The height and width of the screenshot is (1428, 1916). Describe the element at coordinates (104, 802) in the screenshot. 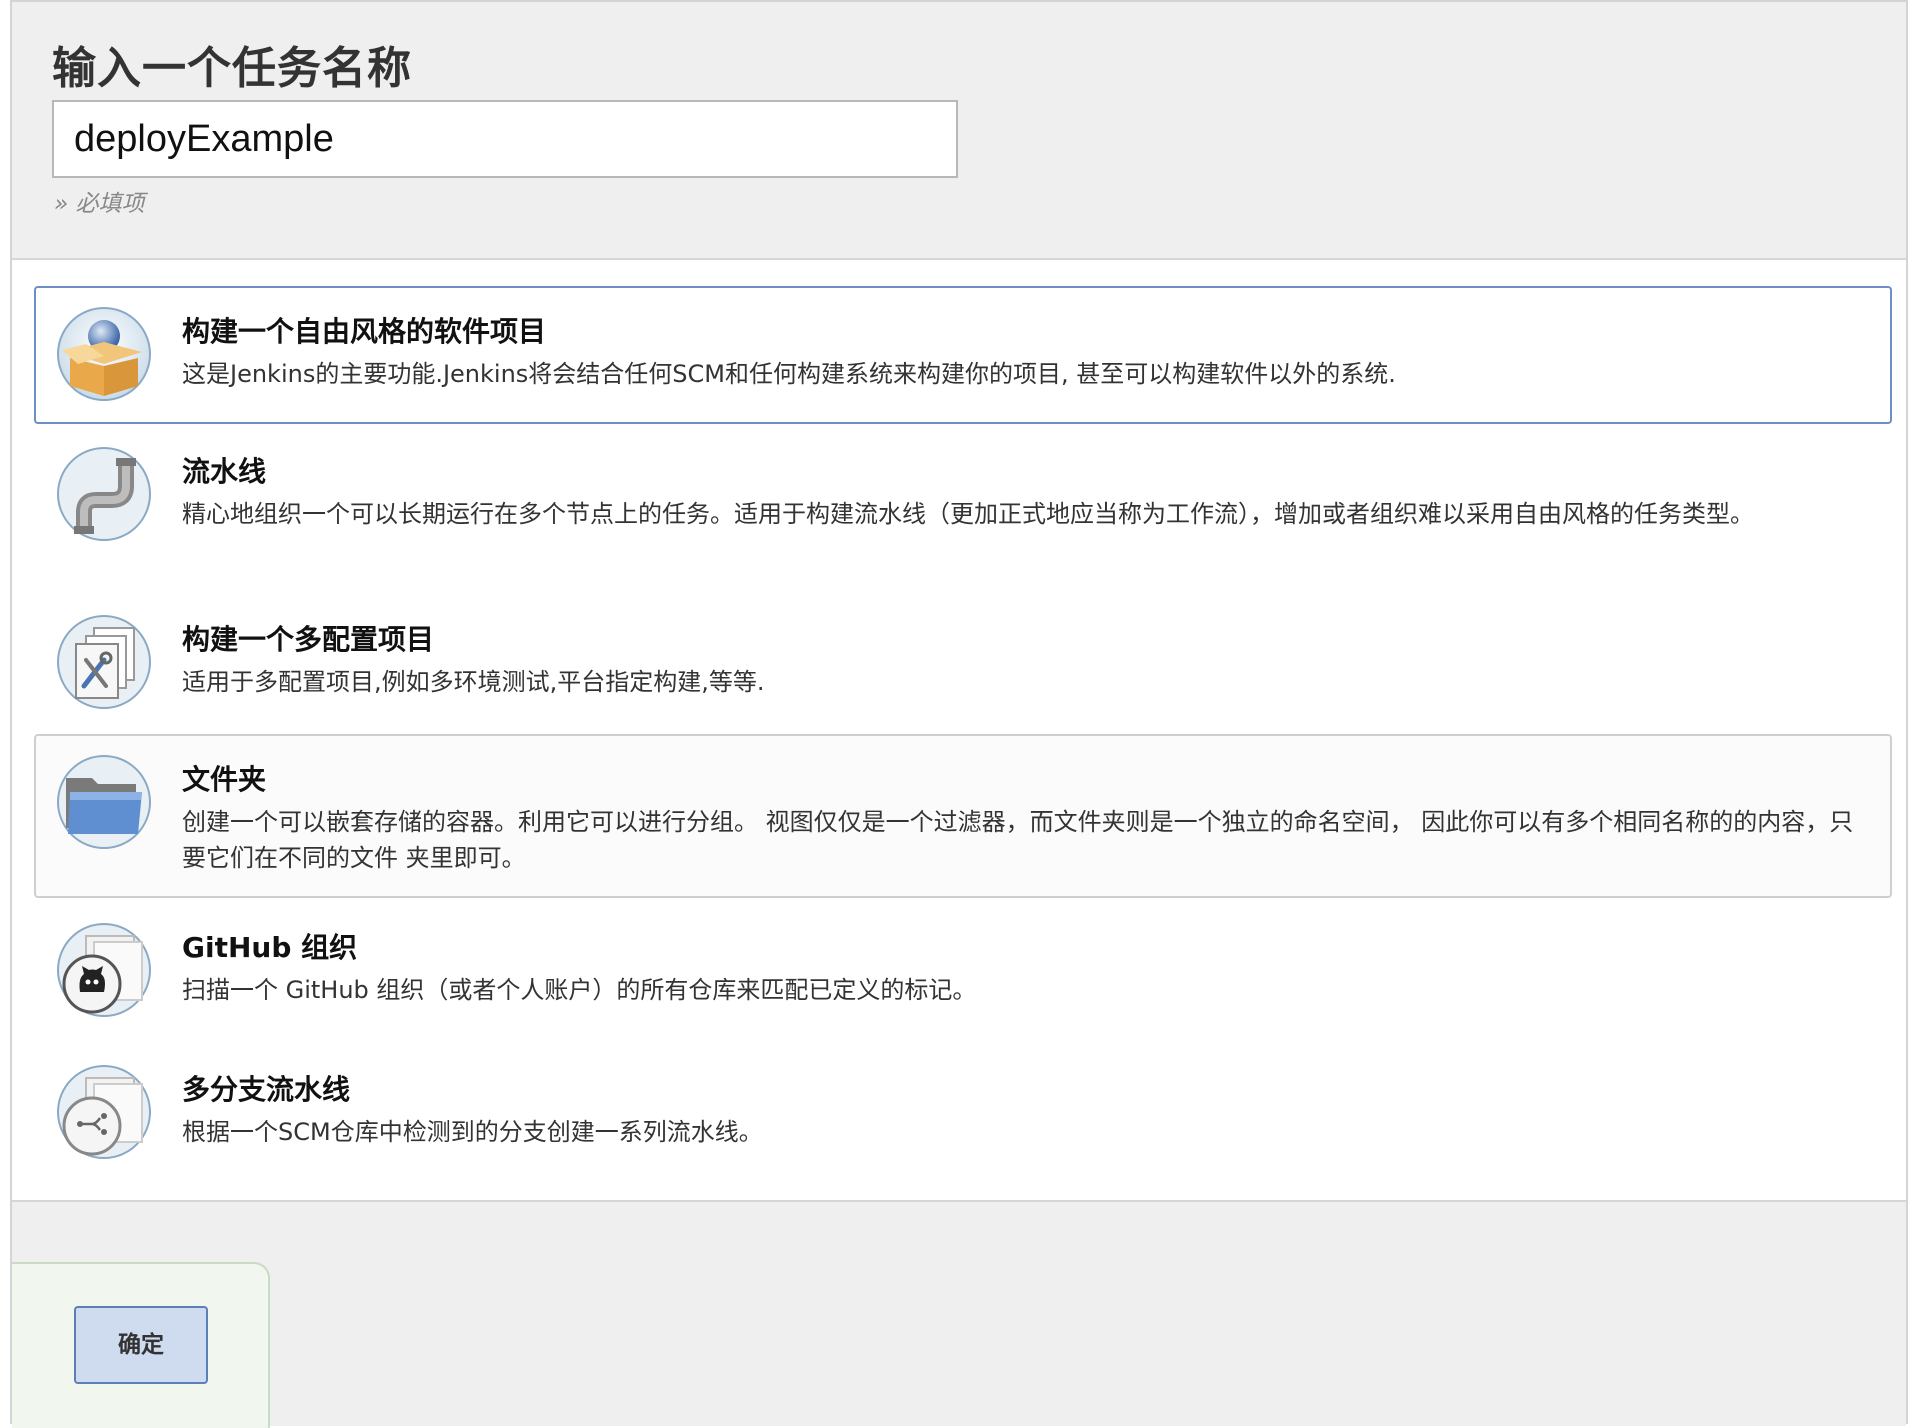

I see `folder-icon` at that location.